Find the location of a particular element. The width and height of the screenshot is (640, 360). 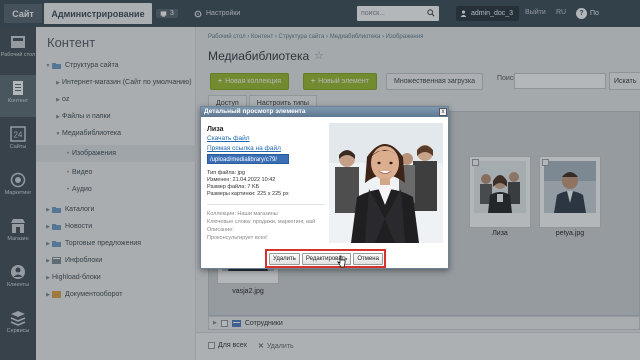

element-name: Лиза is located at coordinates (215, 129).